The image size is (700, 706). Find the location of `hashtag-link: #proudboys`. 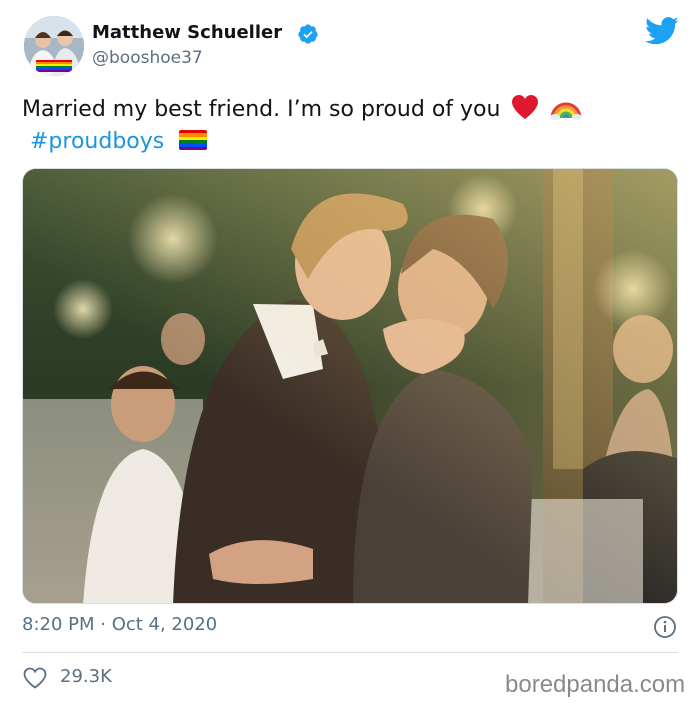

hashtag-link: #proudboys is located at coordinates (97, 141).